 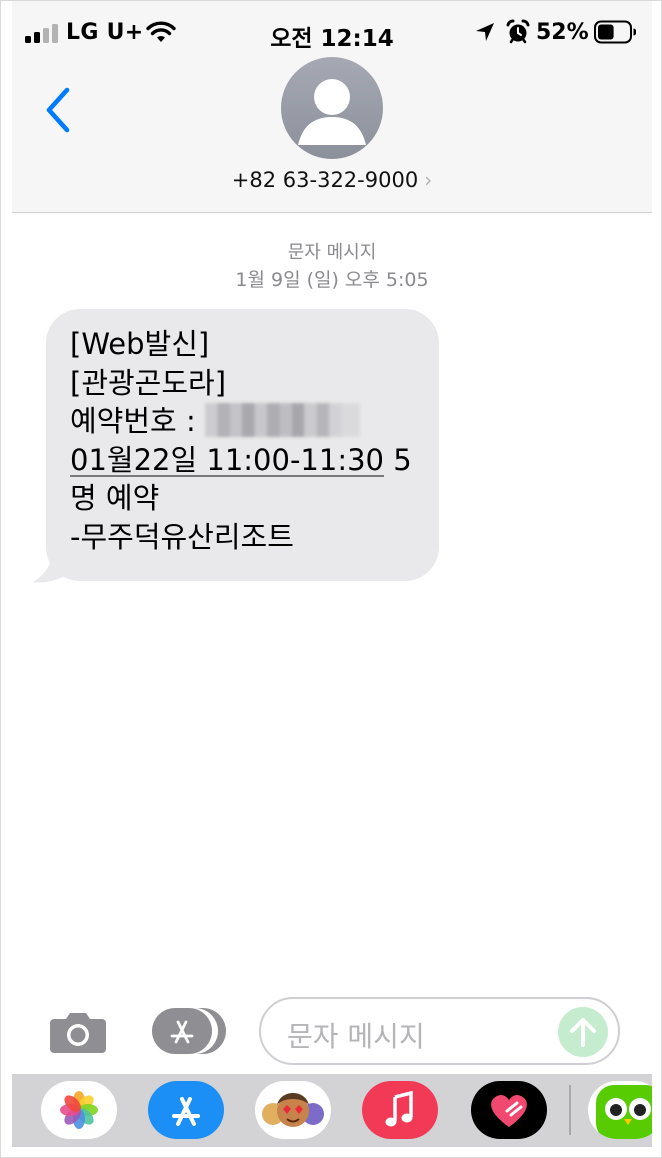 What do you see at coordinates (398, 459) in the screenshot?
I see `message-text: 5` at bounding box center [398, 459].